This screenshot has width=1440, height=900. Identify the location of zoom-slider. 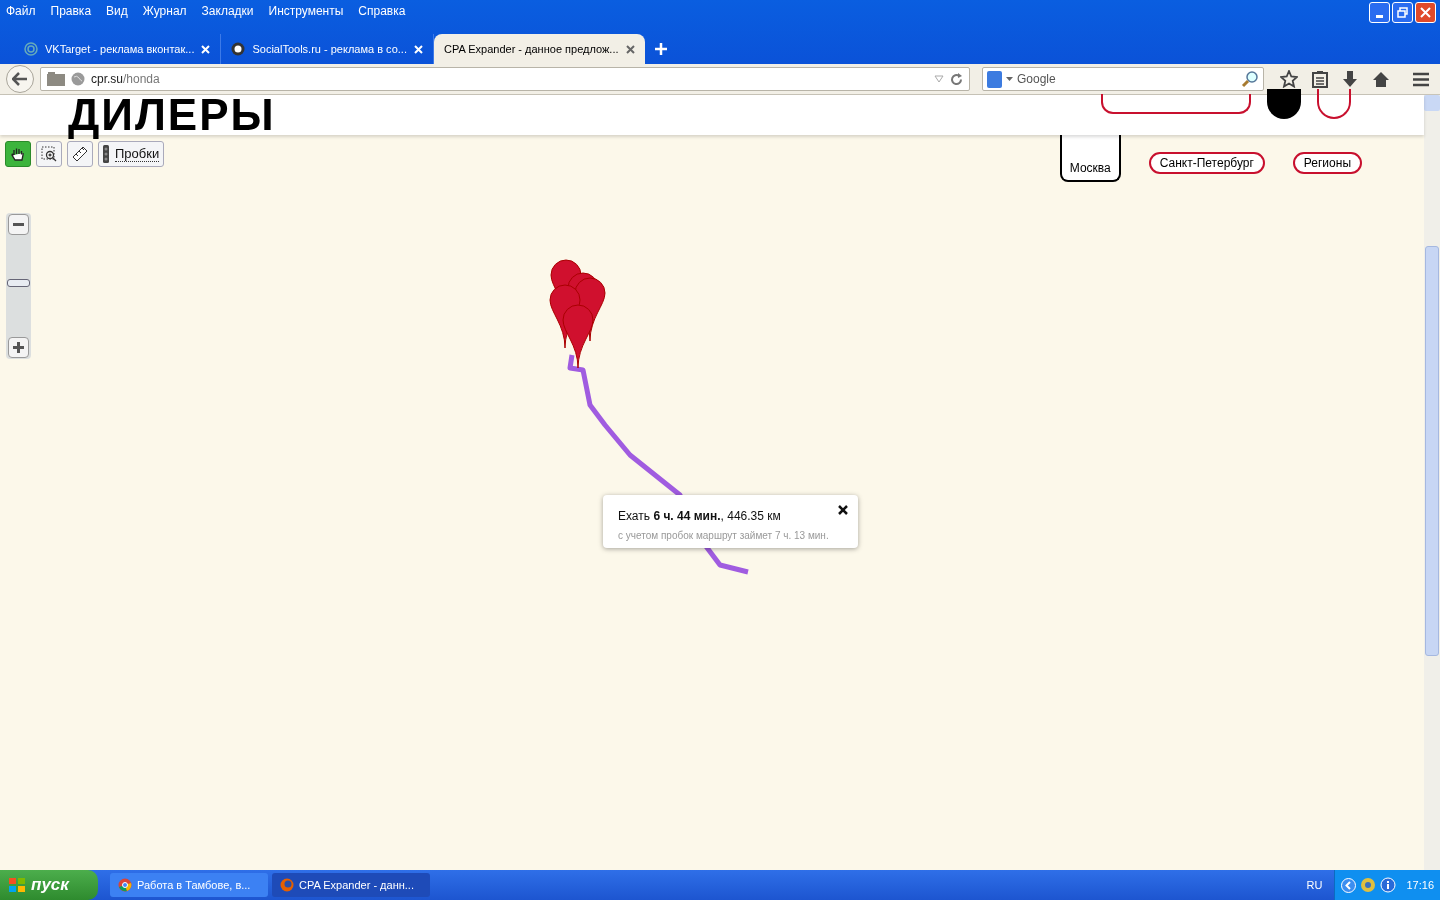
(18, 286).